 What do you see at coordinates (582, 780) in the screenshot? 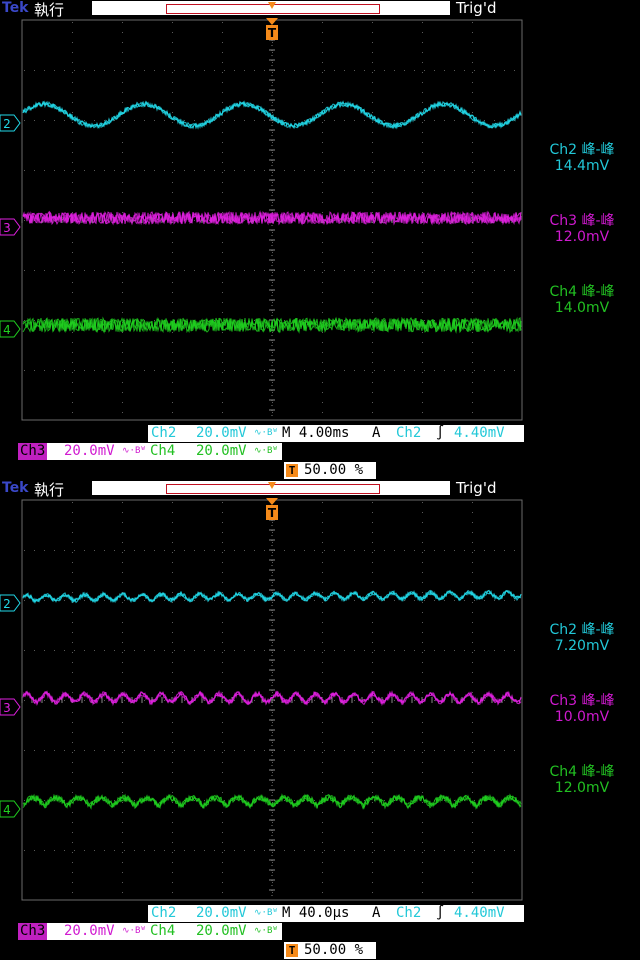
I see `measurement-ch4: Ch4 峰-峰 12.0mV` at bounding box center [582, 780].